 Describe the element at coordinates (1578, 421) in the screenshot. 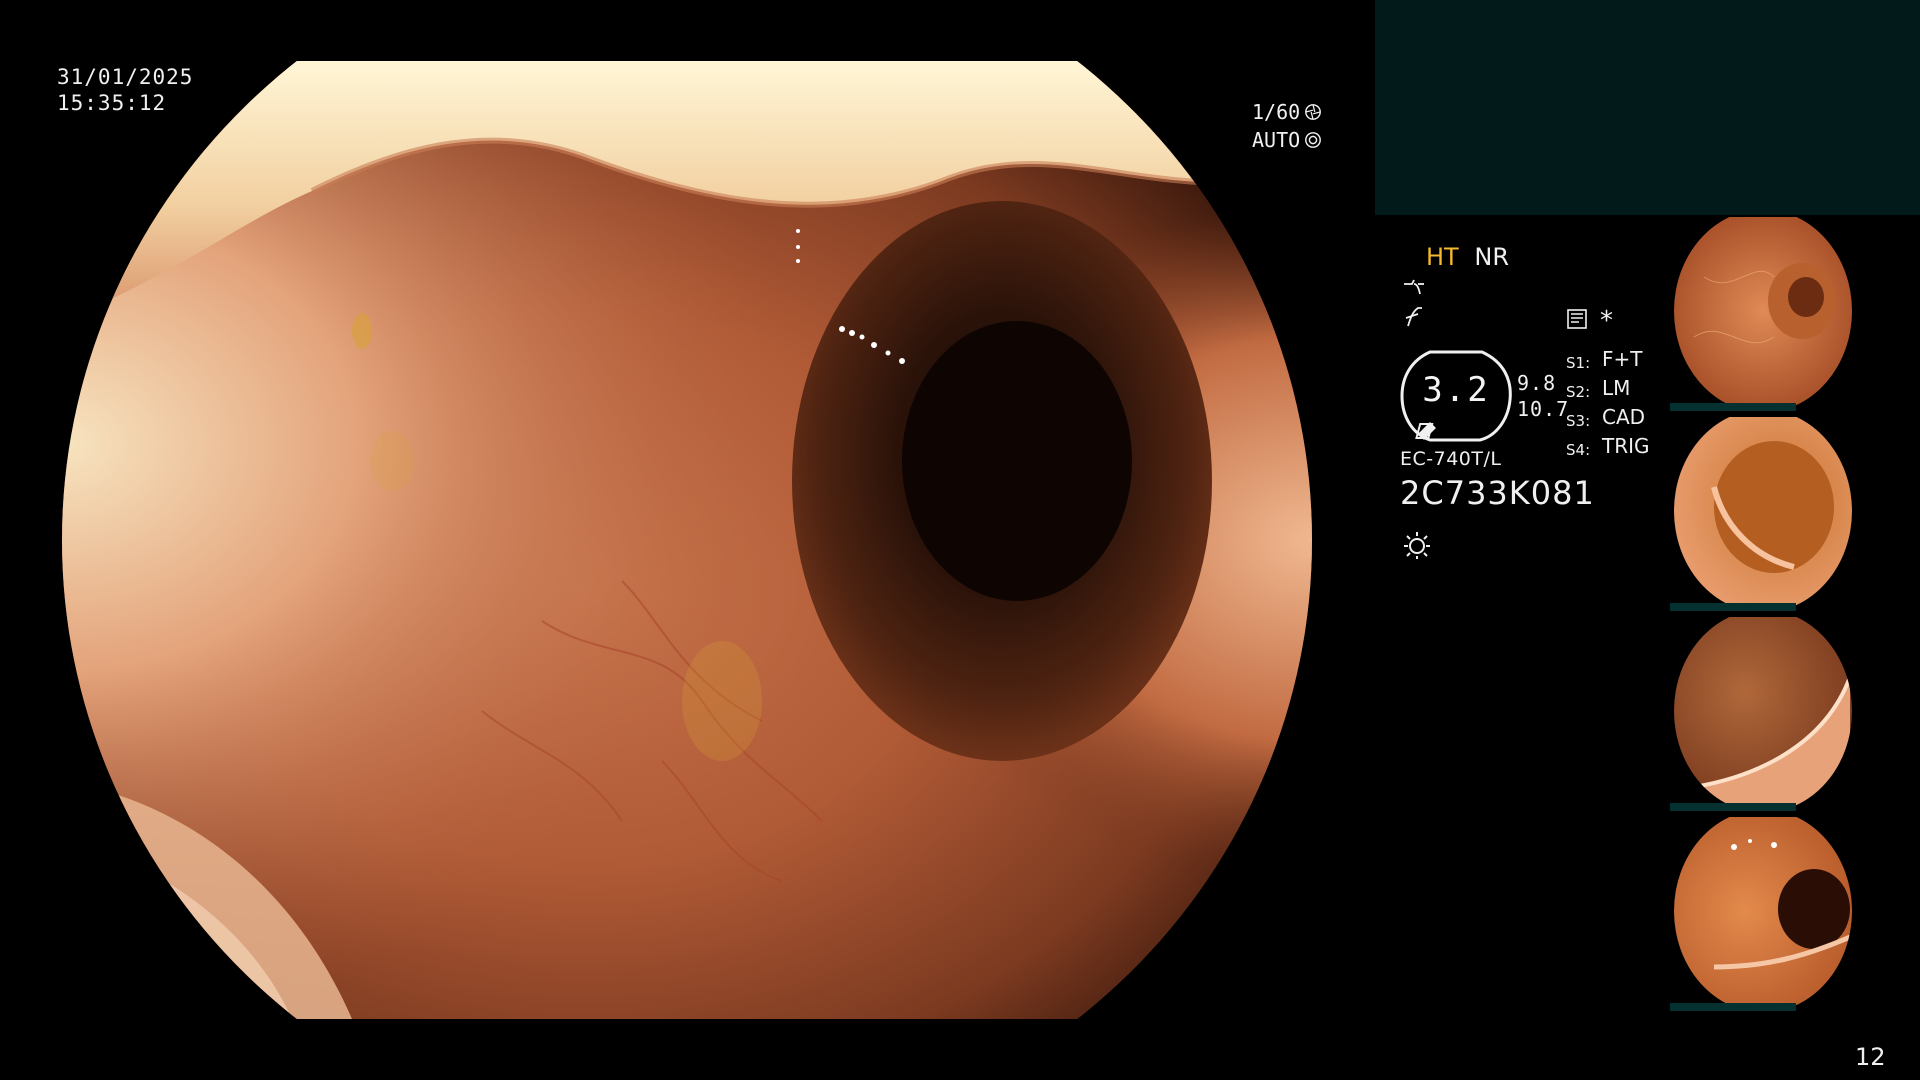

I see `switch-key: S3:` at that location.